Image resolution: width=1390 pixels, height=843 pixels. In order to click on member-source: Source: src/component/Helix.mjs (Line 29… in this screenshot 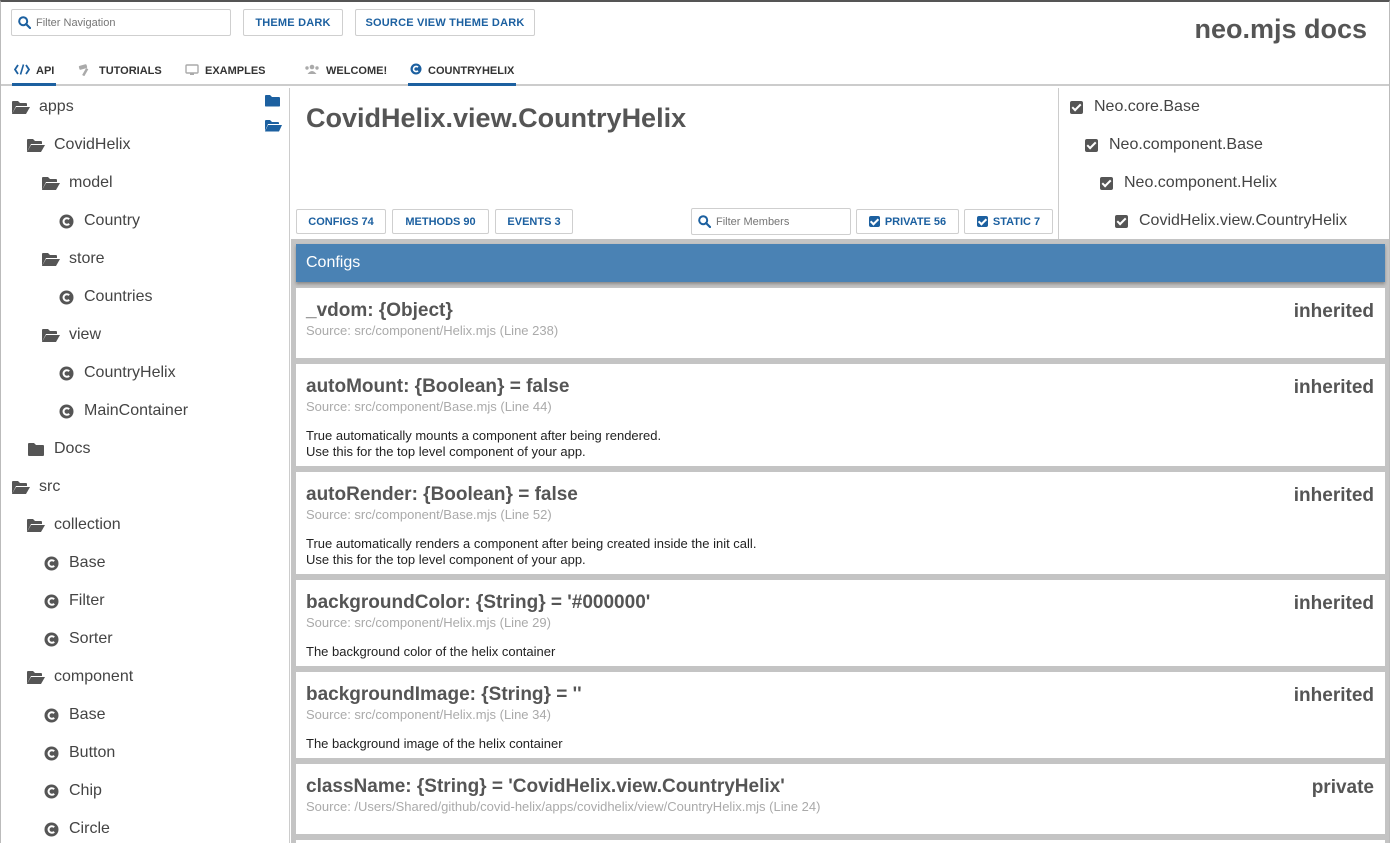, I will do `click(840, 622)`.